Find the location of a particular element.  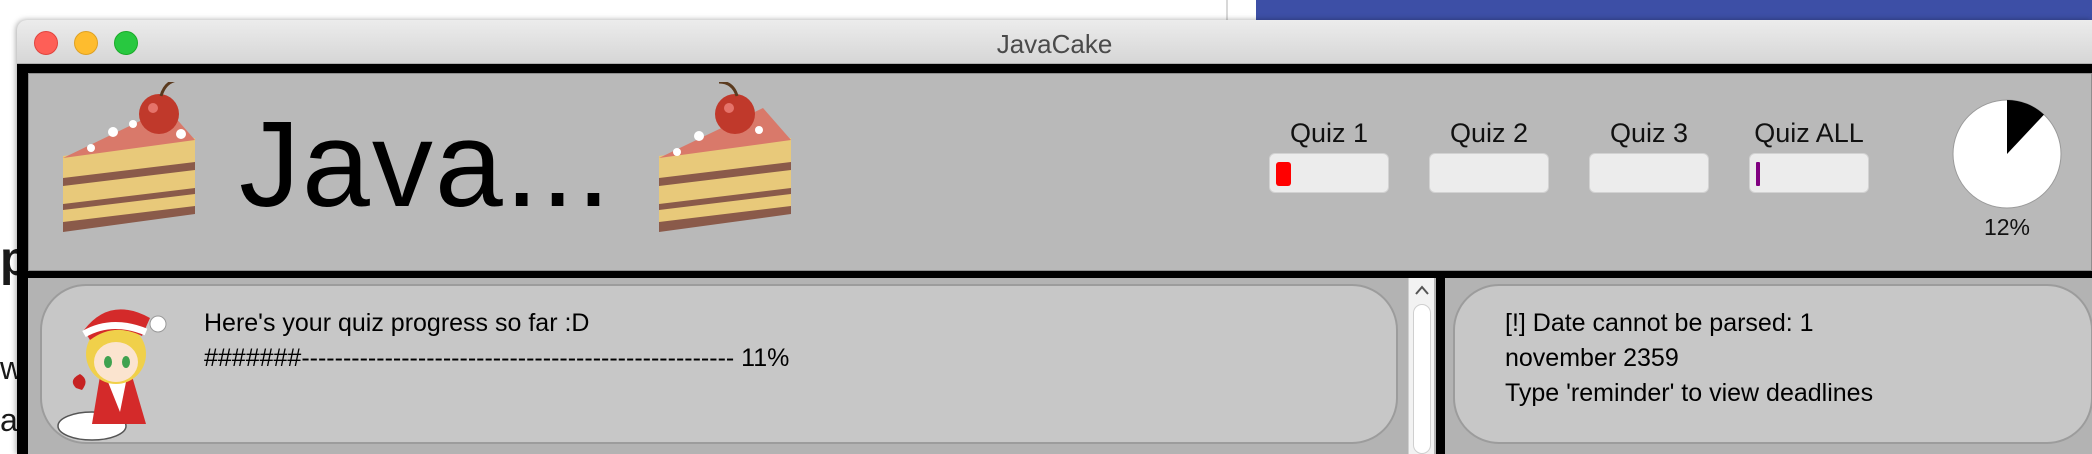

quiz-3-progress: Quiz 3 is located at coordinates (1649, 155).